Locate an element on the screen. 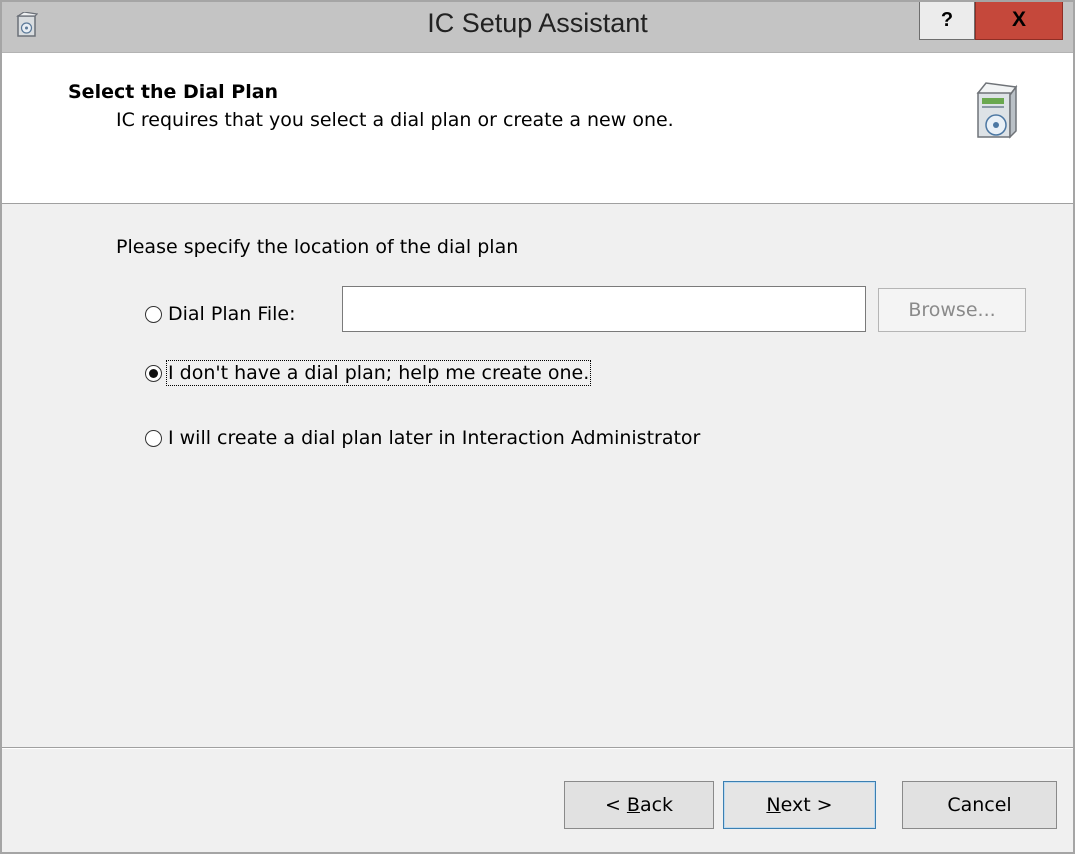 This screenshot has height=854, width=1075. back-mnemonic: B is located at coordinates (633, 805).